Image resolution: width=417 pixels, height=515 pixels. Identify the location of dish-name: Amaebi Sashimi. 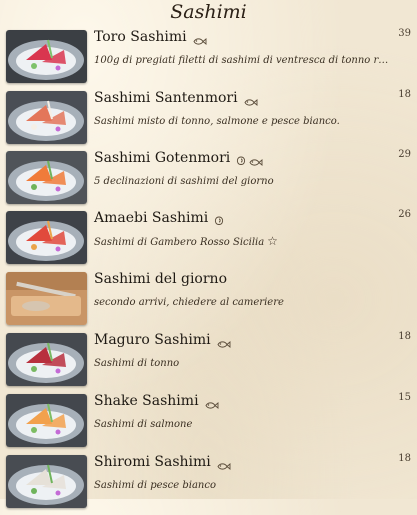
(160, 218).